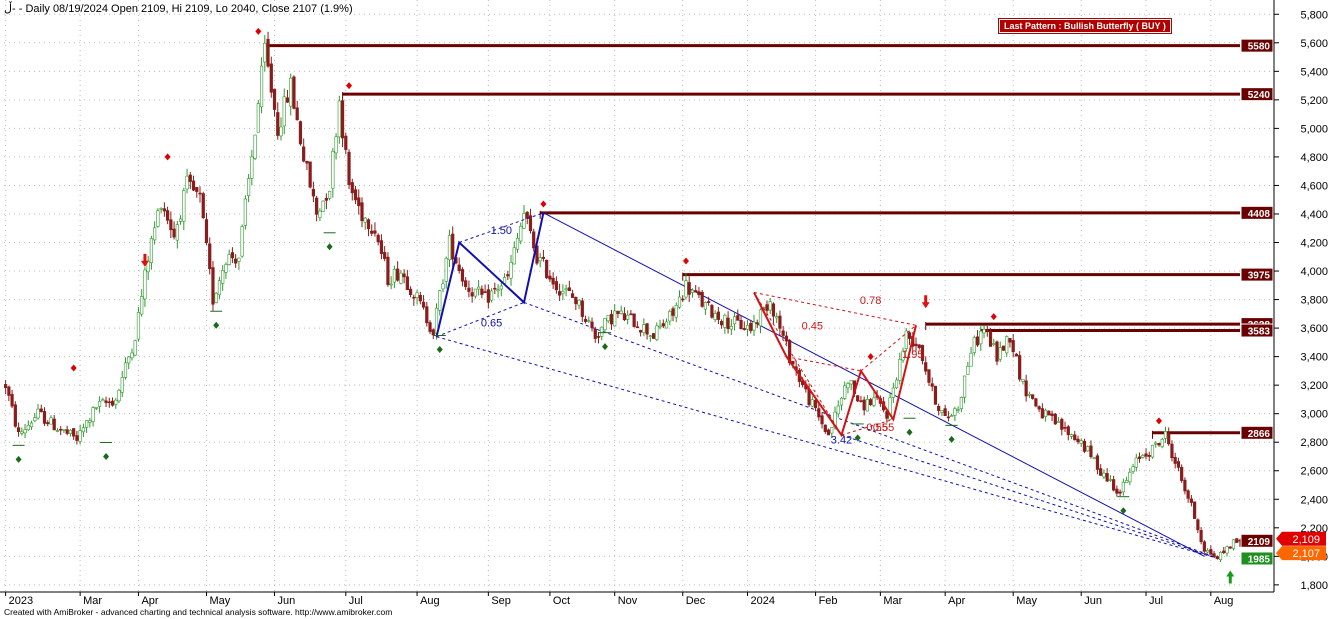 Image resolution: width=1336 pixels, height=619 pixels. What do you see at coordinates (1259, 332) in the screenshot?
I see `resistance-label: 3583` at bounding box center [1259, 332].